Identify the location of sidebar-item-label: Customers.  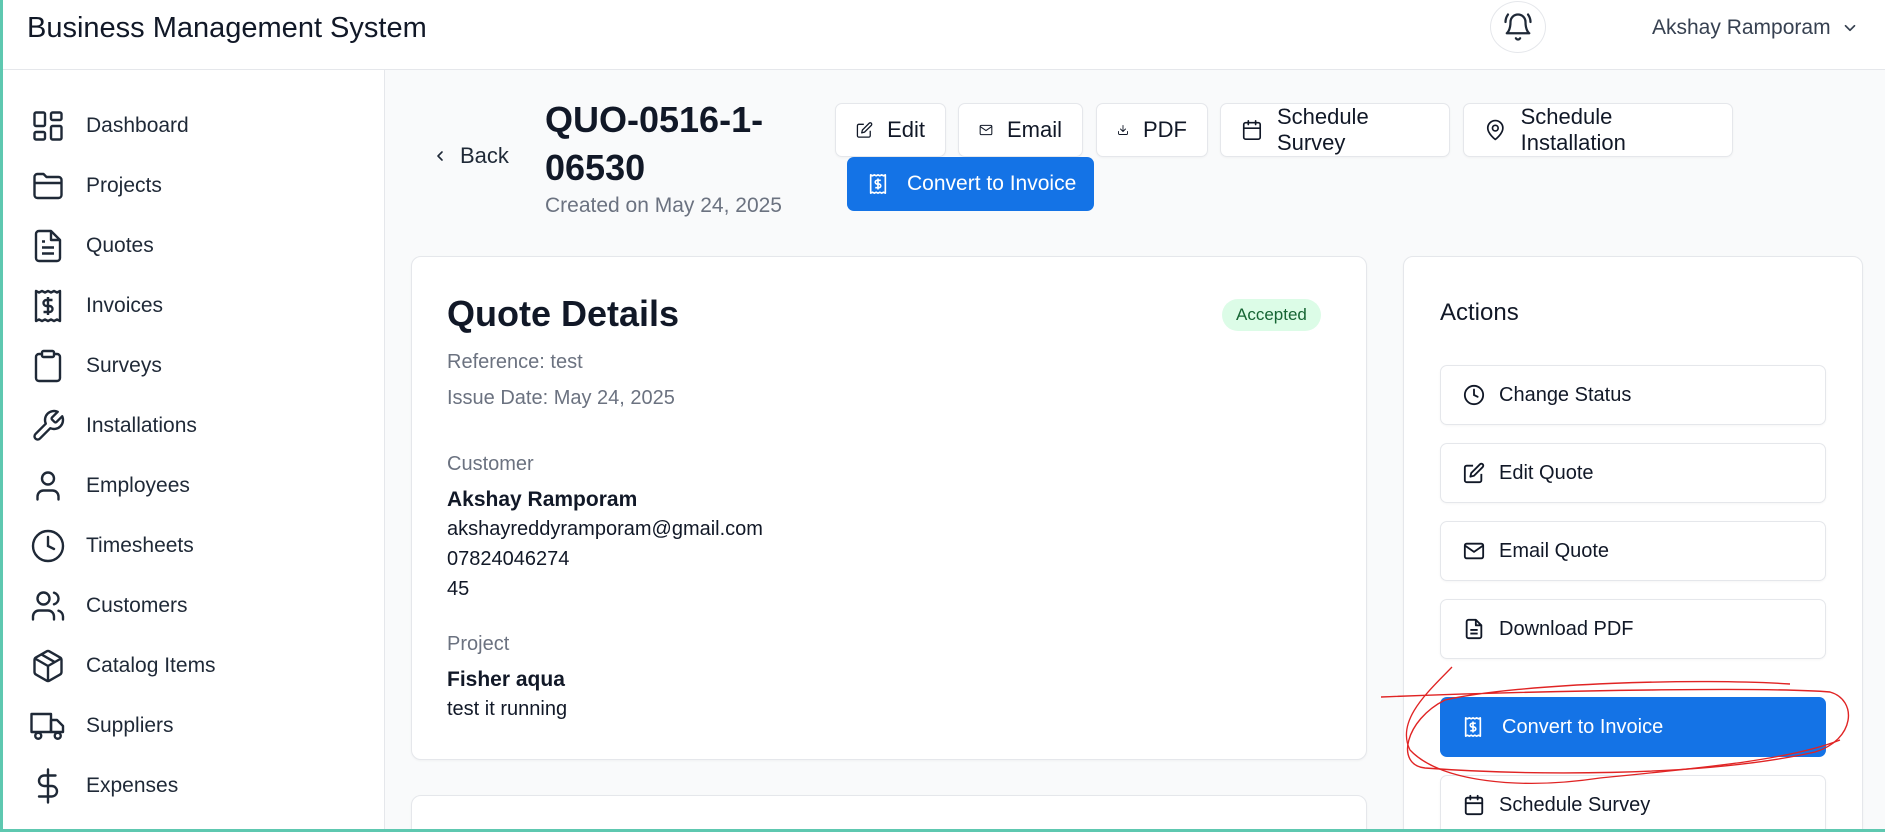
(137, 605).